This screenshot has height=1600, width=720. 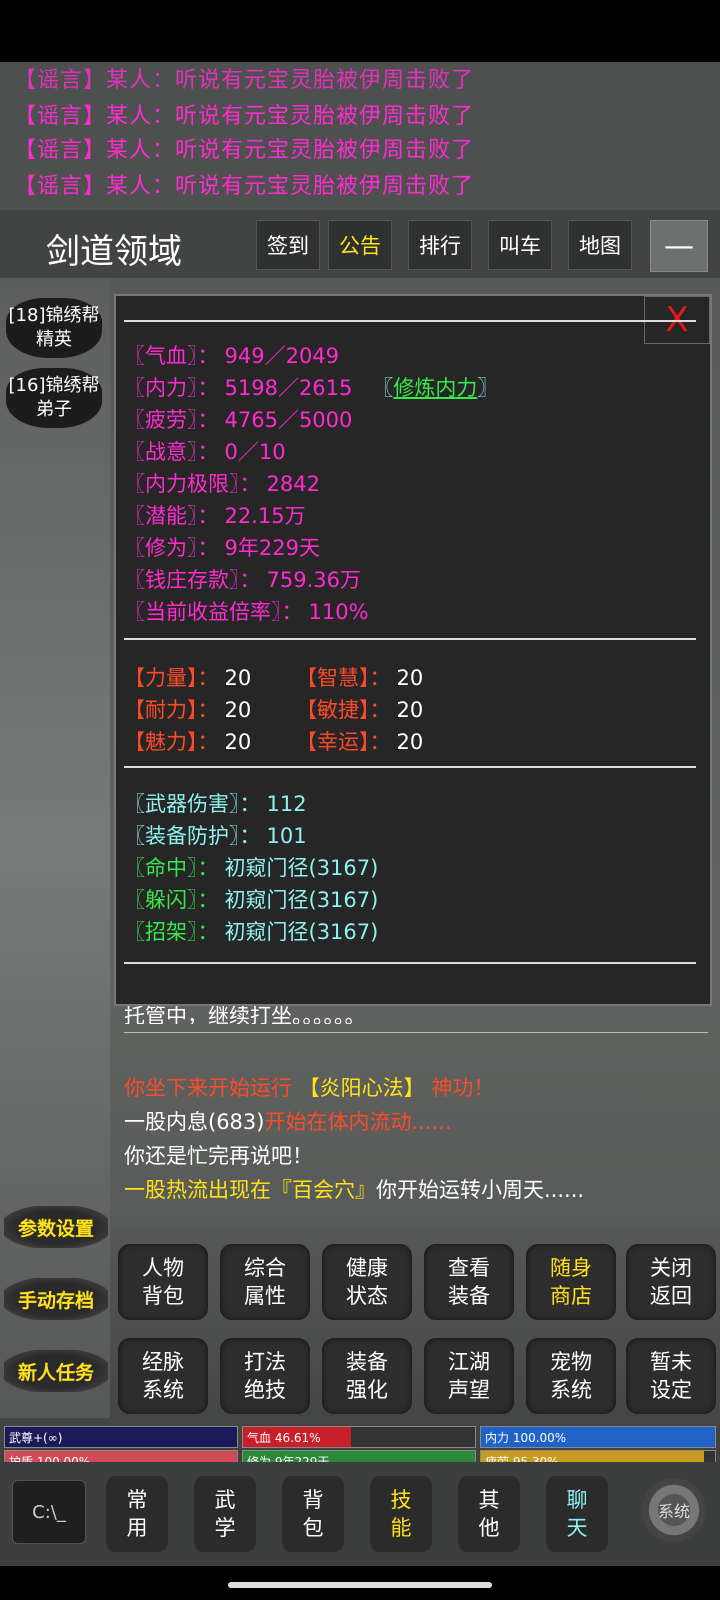 I want to click on health-status-button: 健康 状态, so click(x=367, y=1282).